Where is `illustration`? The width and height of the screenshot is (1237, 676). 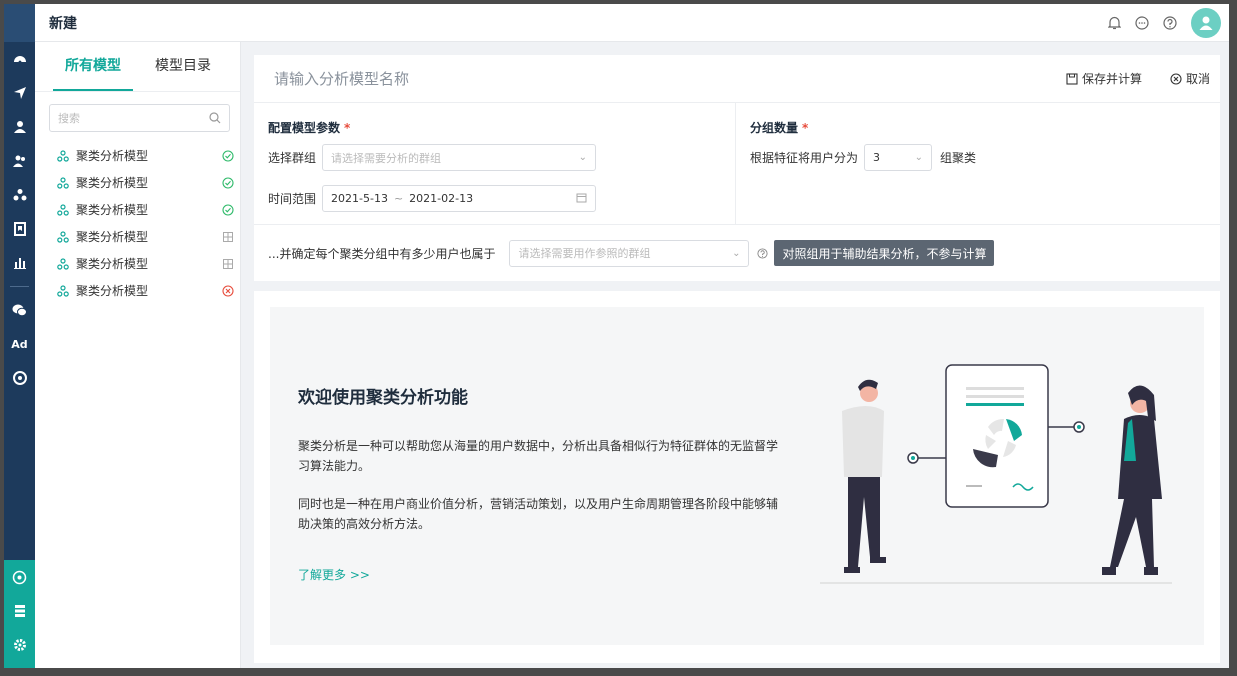
illustration is located at coordinates (996, 474).